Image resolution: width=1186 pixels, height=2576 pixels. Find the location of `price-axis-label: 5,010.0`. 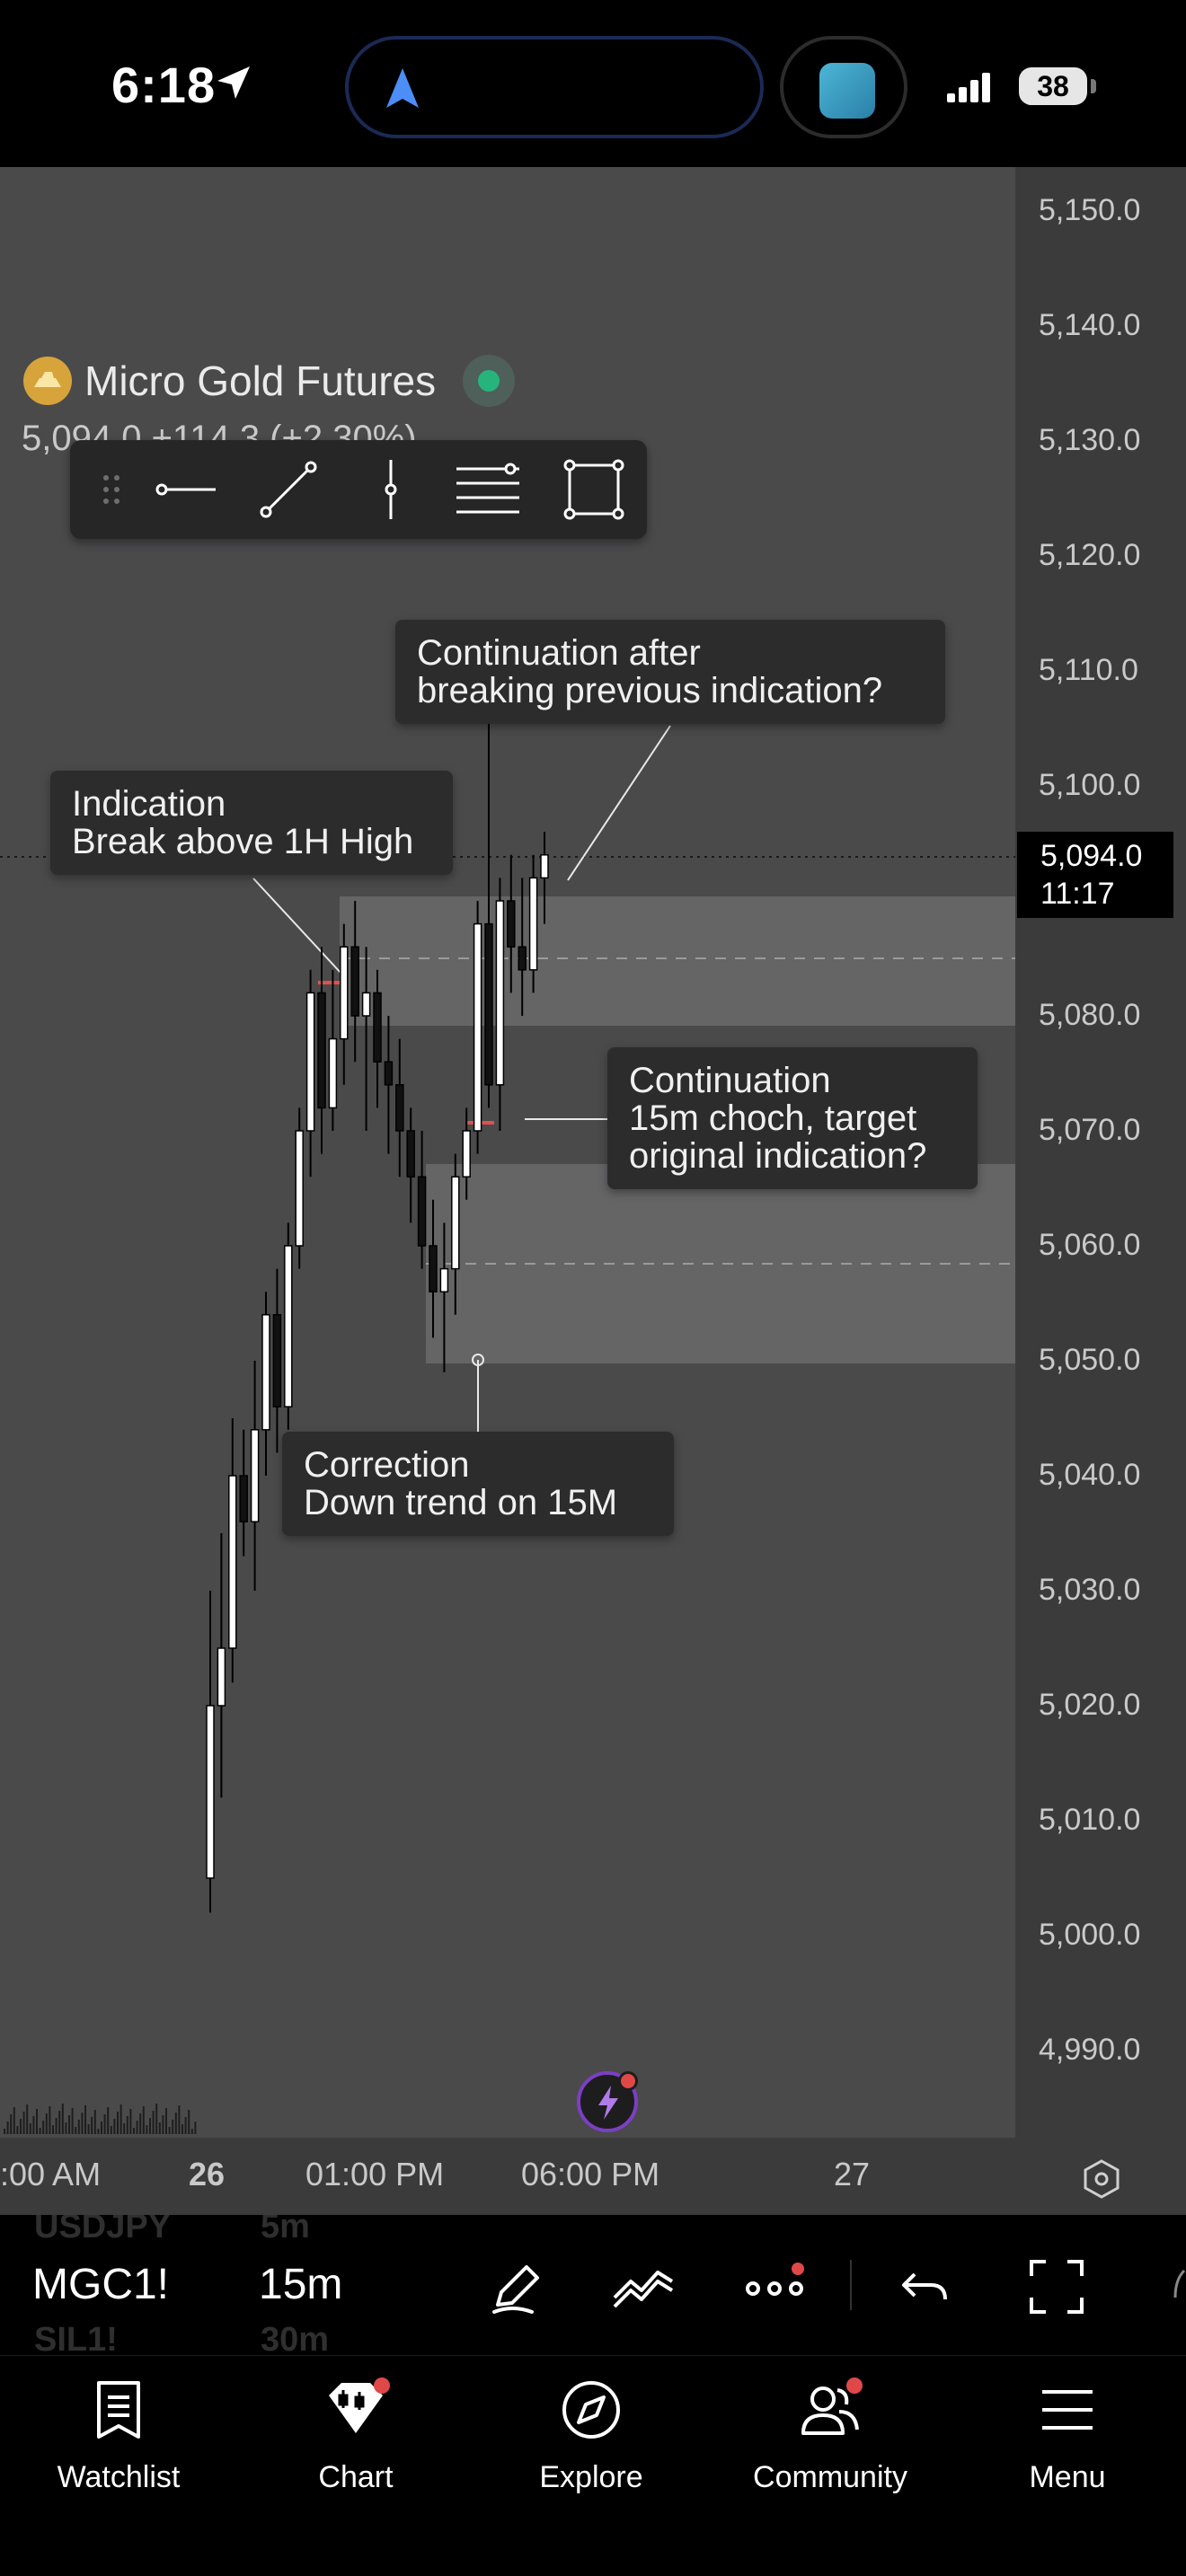

price-axis-label: 5,010.0 is located at coordinates (1090, 1820).